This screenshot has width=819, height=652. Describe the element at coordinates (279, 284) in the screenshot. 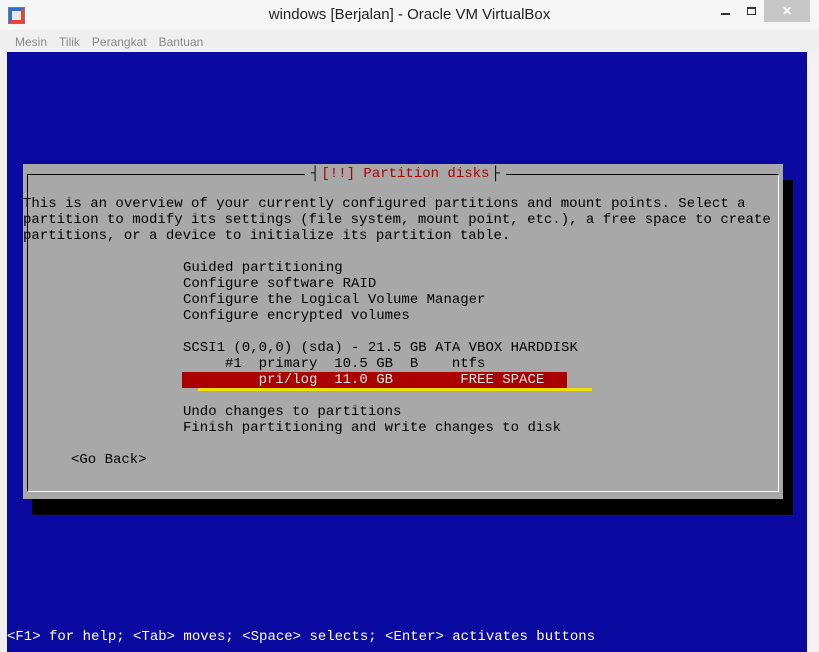

I see `option-configure-raid: Configure software RAID` at that location.